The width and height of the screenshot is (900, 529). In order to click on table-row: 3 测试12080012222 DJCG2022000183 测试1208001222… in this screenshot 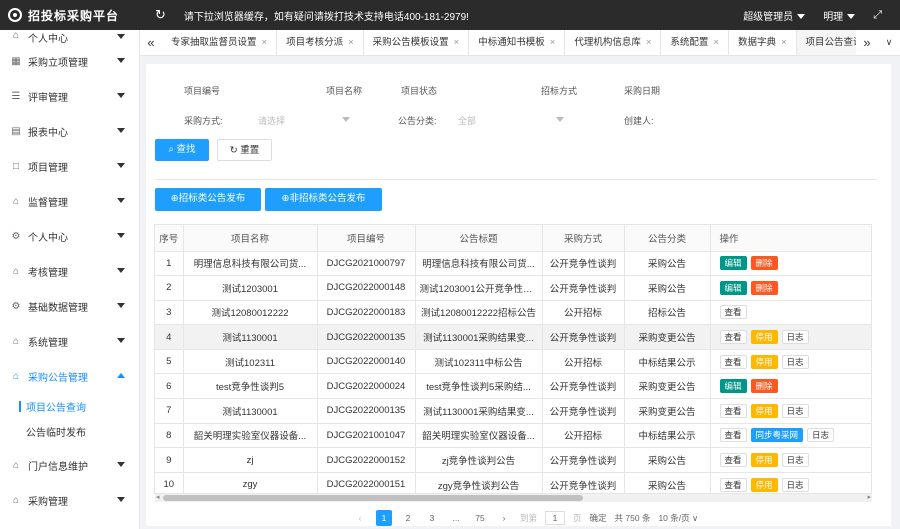, I will do `click(513, 313)`.